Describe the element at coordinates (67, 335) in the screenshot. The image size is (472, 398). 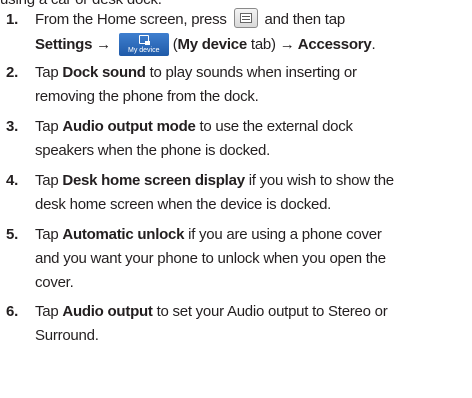
I see `step-6-line-2: Surround.` at that location.